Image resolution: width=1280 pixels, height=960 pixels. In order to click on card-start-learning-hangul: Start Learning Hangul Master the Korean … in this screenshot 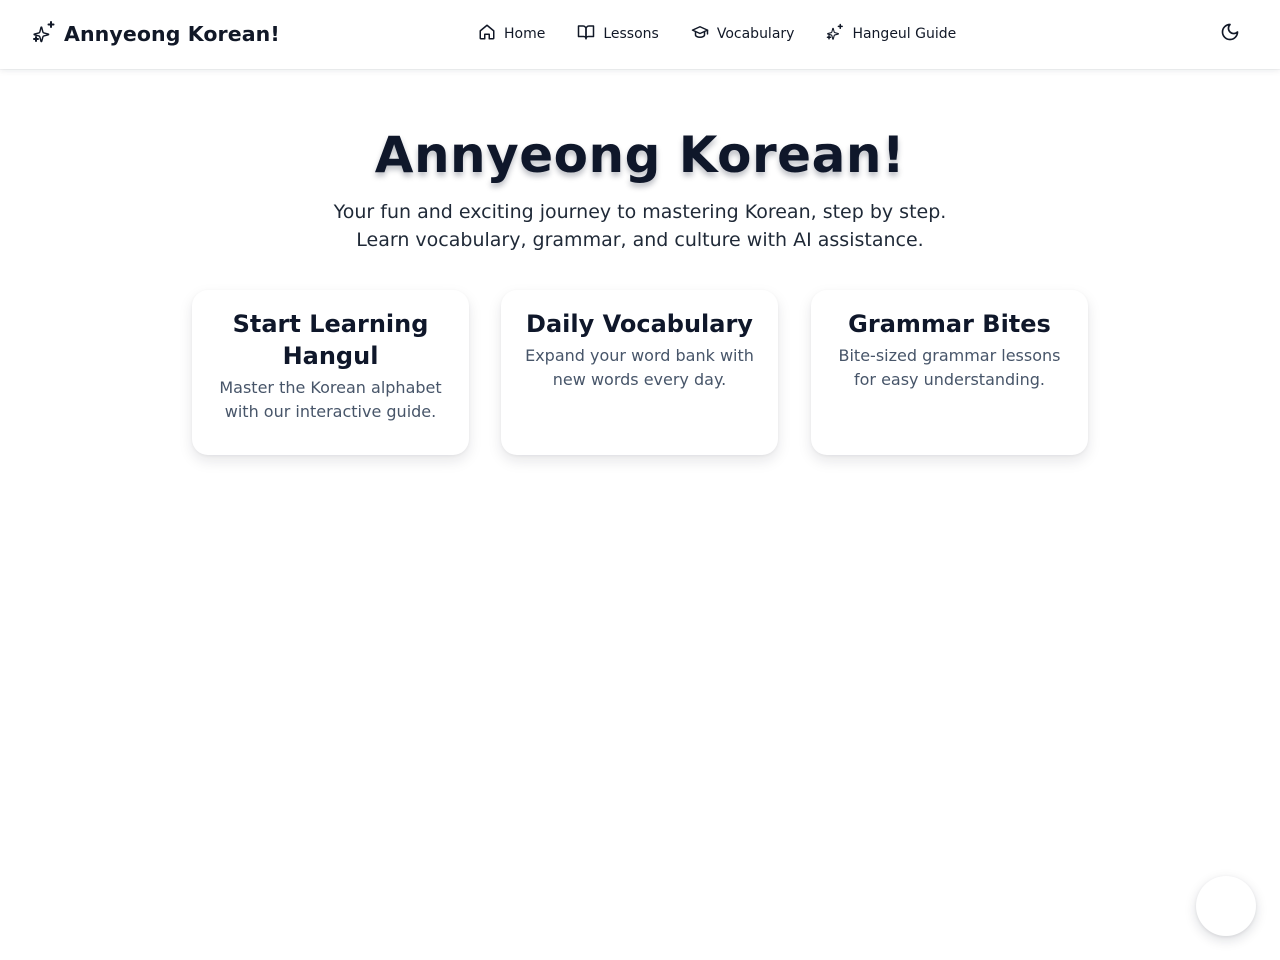, I will do `click(330, 372)`.